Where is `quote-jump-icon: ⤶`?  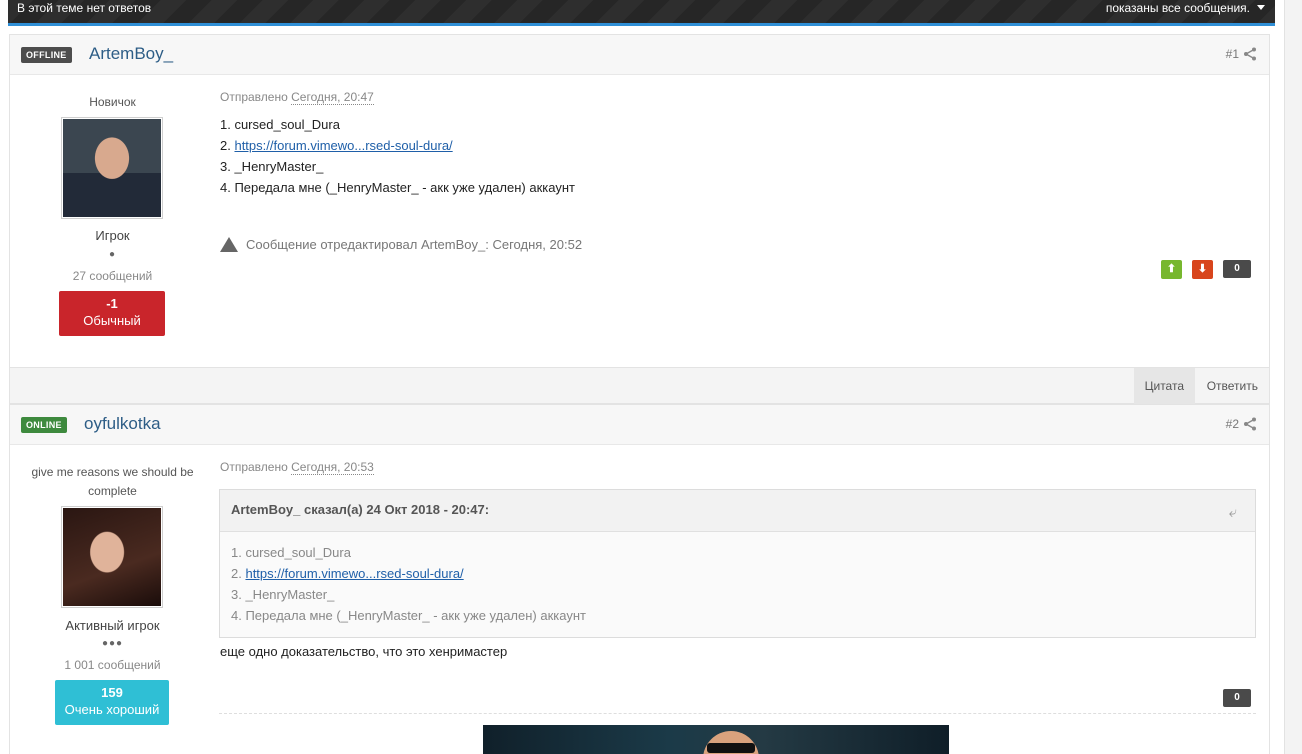
quote-jump-icon: ⤶ is located at coordinates (1233, 512).